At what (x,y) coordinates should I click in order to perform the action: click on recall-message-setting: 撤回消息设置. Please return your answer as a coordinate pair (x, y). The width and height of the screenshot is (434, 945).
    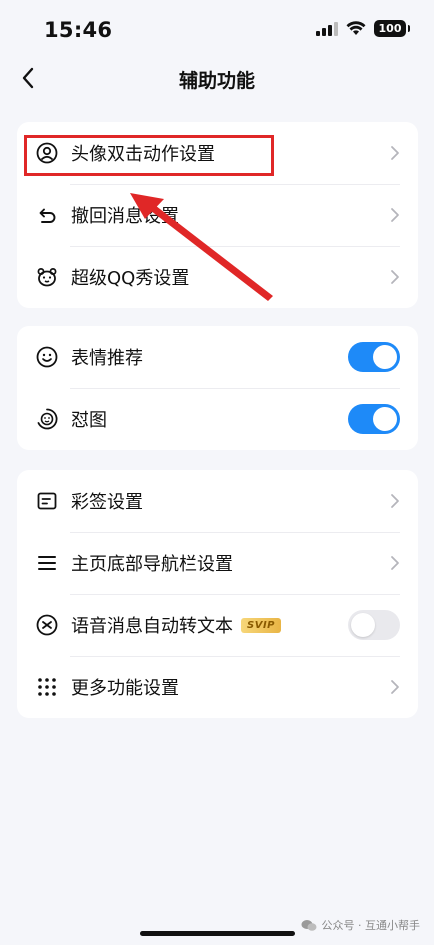
    Looking at the image, I should click on (217, 215).